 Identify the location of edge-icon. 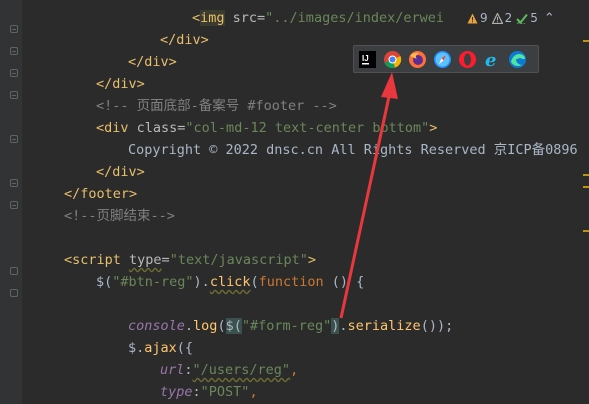
(517, 59).